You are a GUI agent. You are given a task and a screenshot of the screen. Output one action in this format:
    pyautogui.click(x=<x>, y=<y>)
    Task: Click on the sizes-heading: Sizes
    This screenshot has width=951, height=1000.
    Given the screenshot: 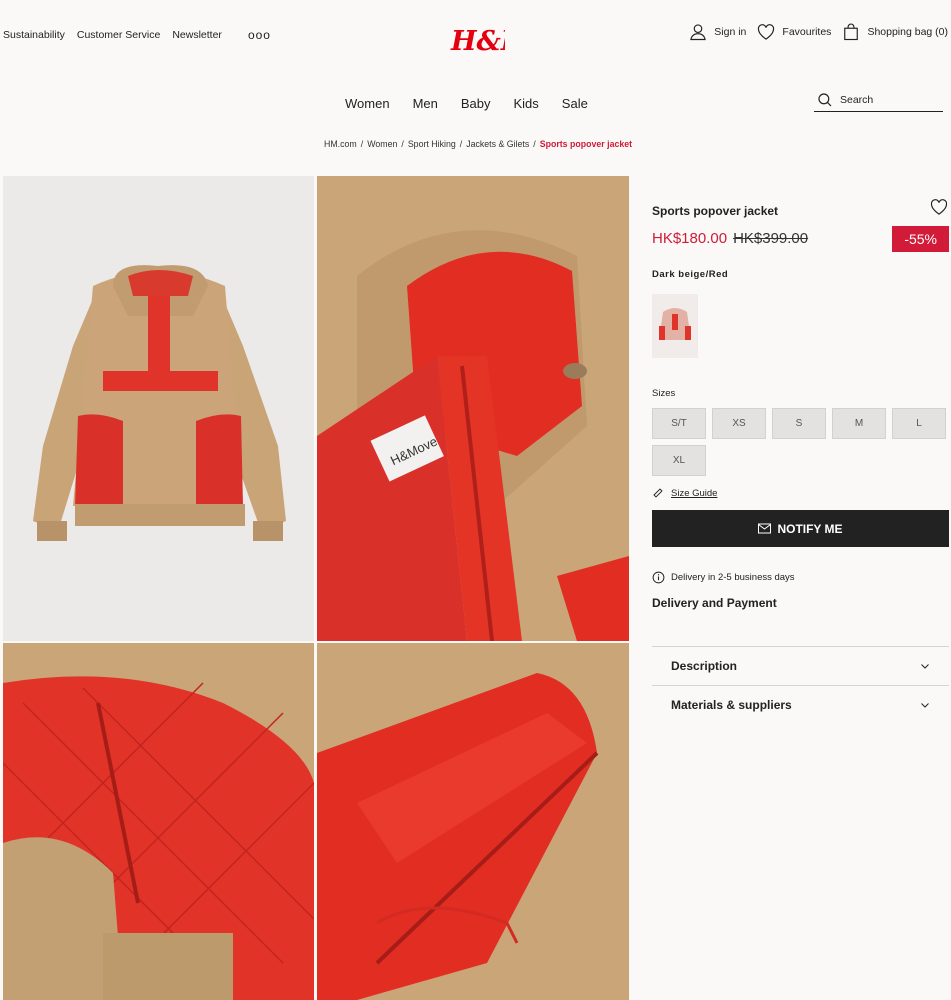 What is the action you would take?
    pyautogui.click(x=664, y=393)
    